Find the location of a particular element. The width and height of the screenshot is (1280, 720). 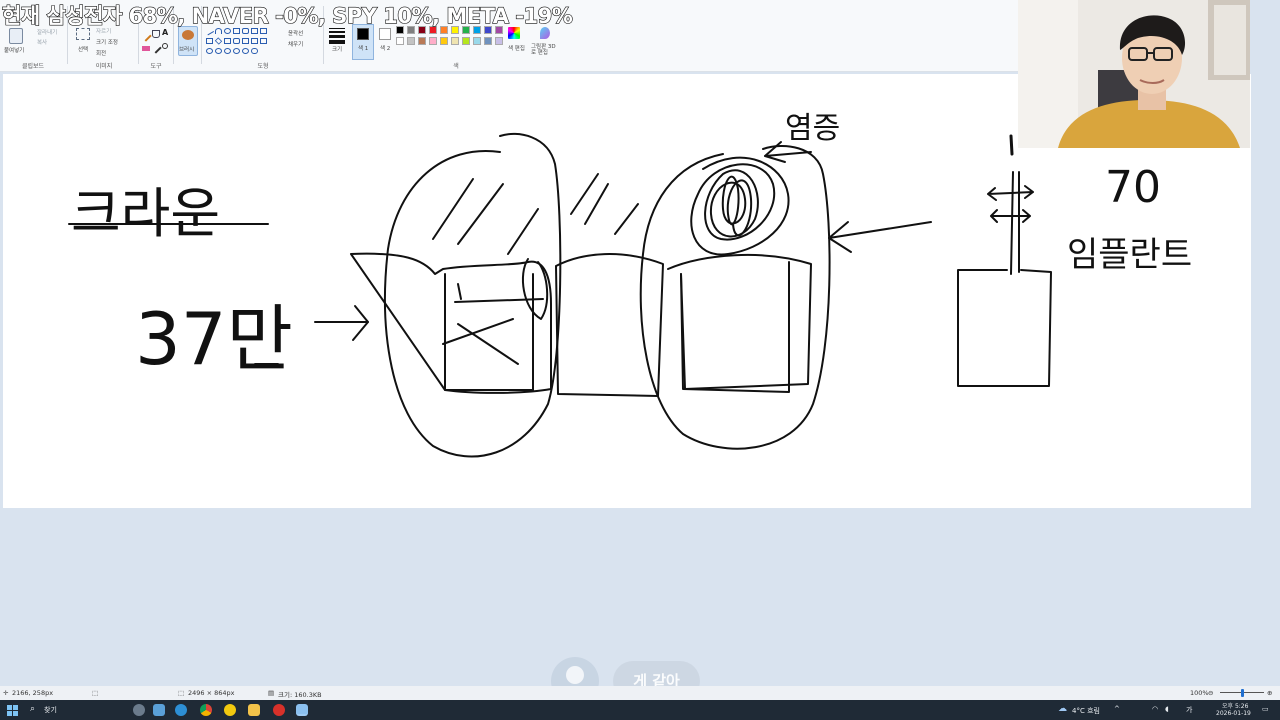

hexagon-shape-icon is located at coordinates (236, 41).